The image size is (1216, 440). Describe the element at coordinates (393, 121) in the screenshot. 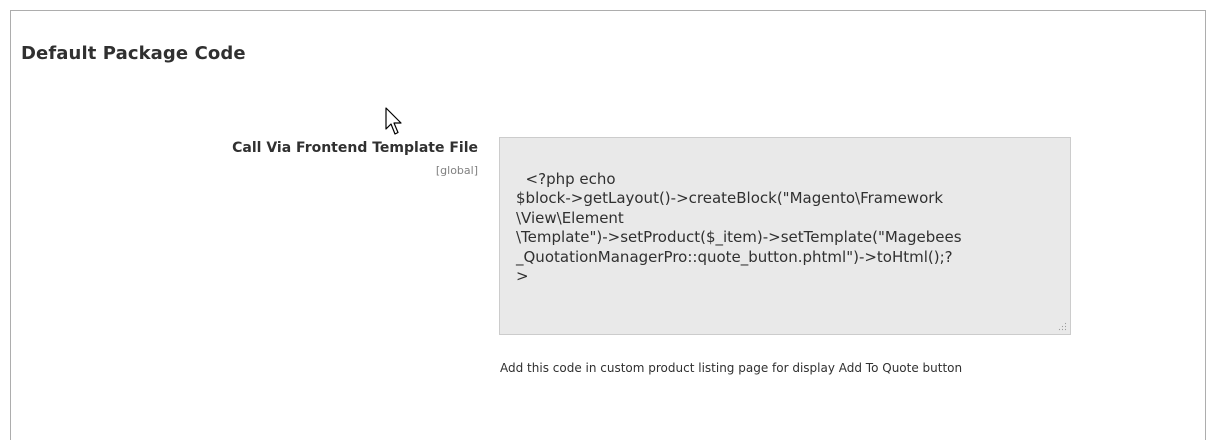

I see `mouse-pointer-icon` at that location.